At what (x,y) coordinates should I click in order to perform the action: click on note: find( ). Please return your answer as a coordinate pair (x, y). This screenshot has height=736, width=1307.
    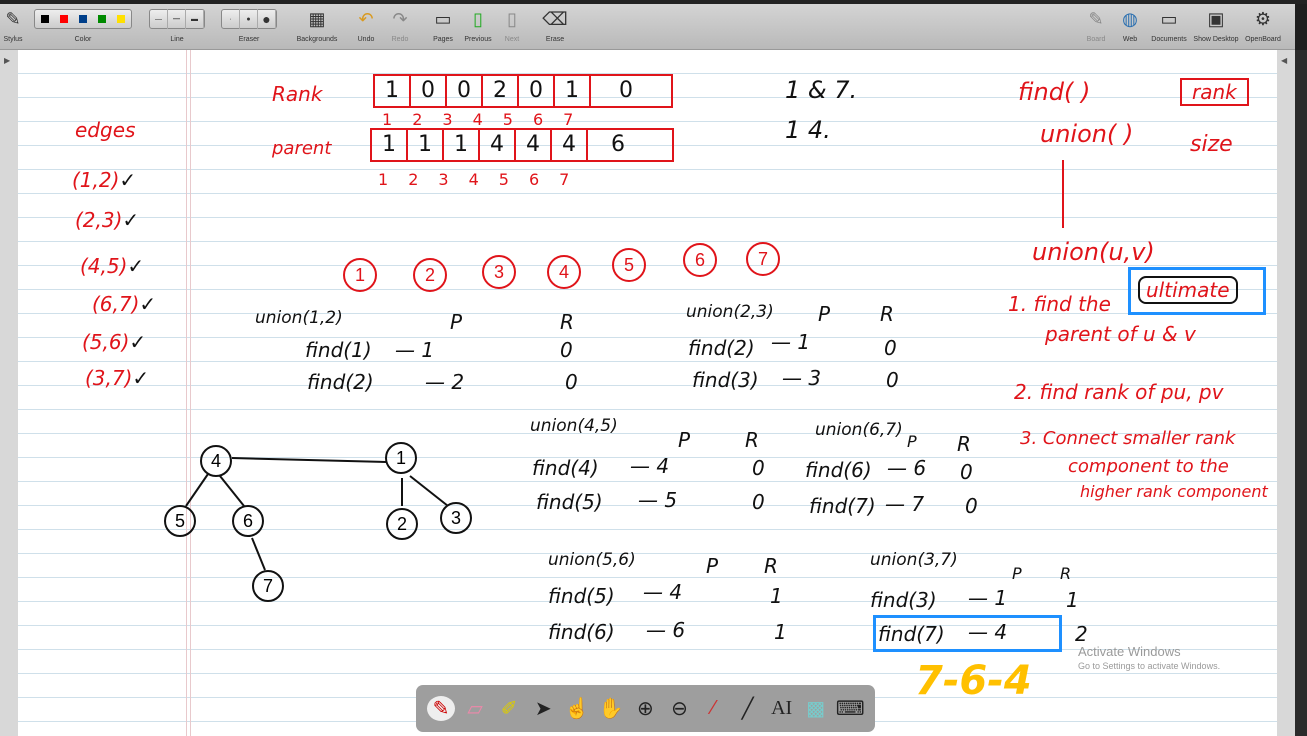
    Looking at the image, I should click on (1054, 92).